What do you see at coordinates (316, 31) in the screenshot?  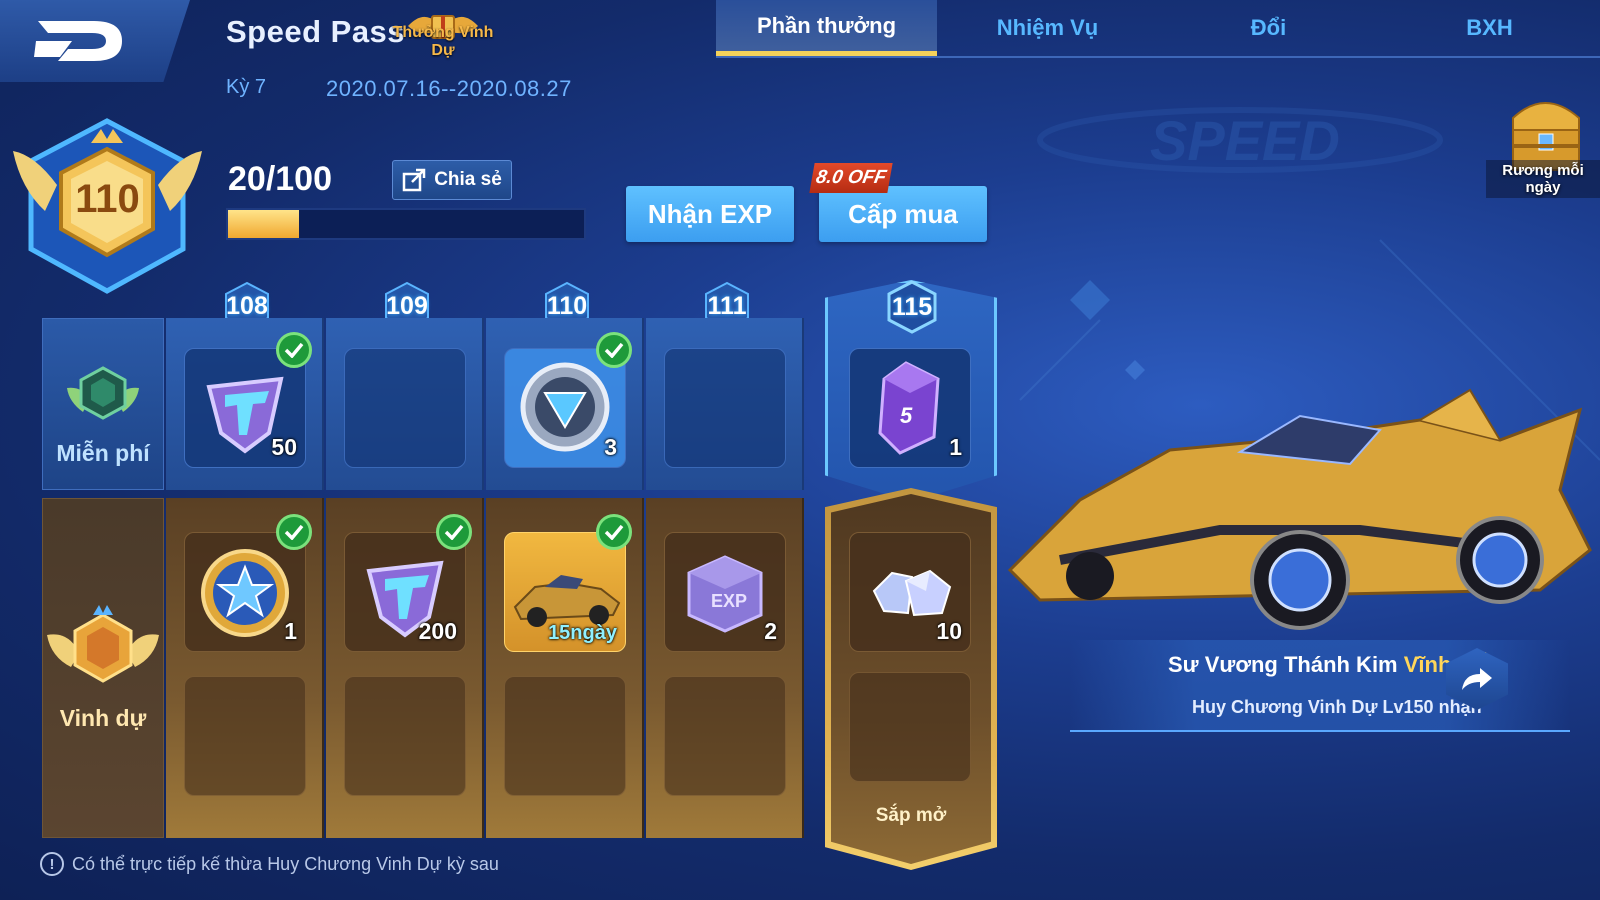 I see `page-title: Speed Pass` at bounding box center [316, 31].